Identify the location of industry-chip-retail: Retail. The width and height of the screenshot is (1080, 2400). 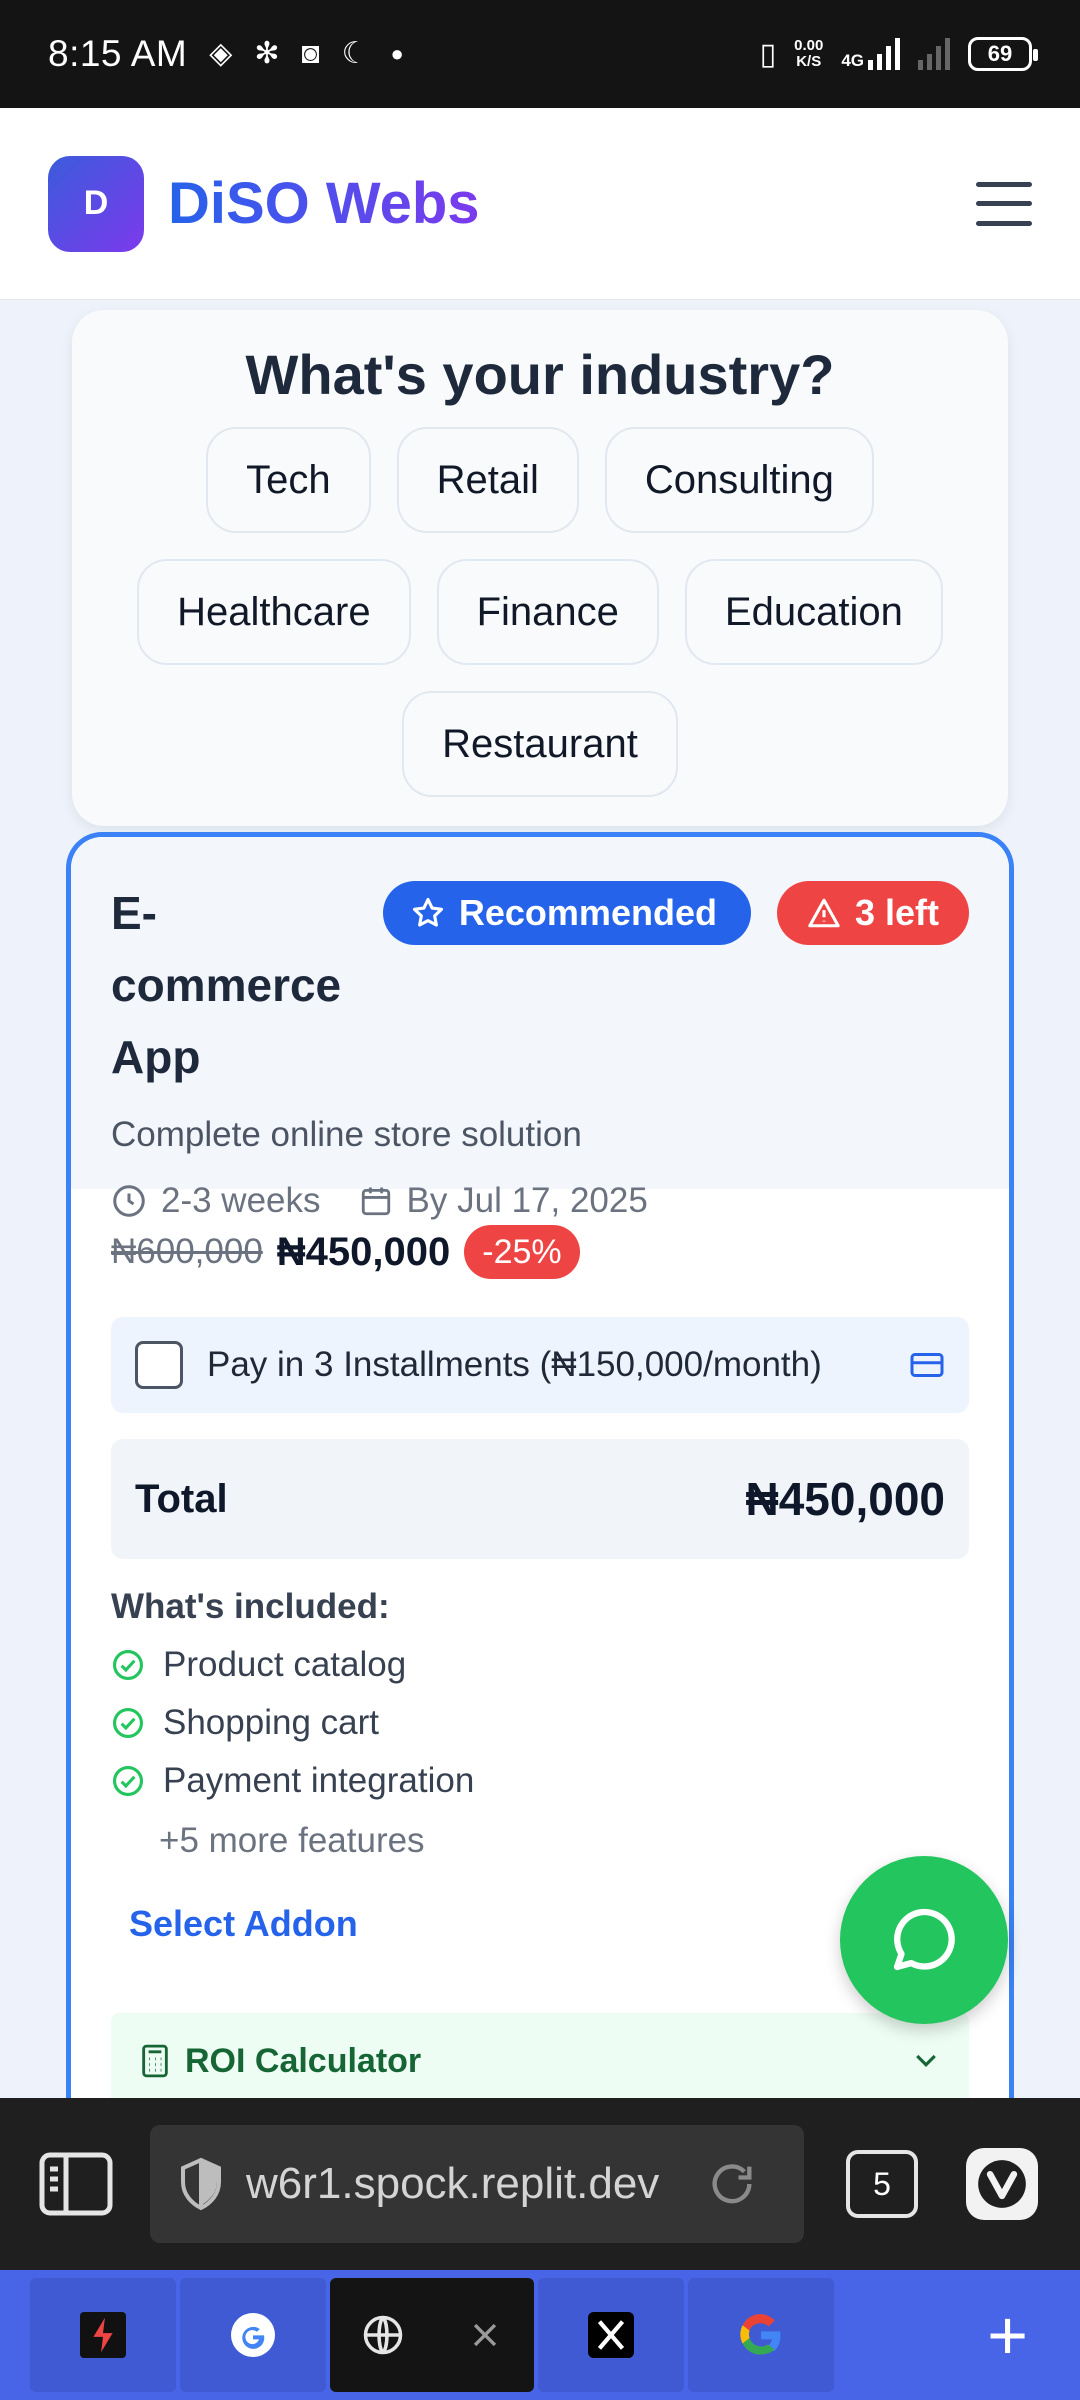
(487, 480).